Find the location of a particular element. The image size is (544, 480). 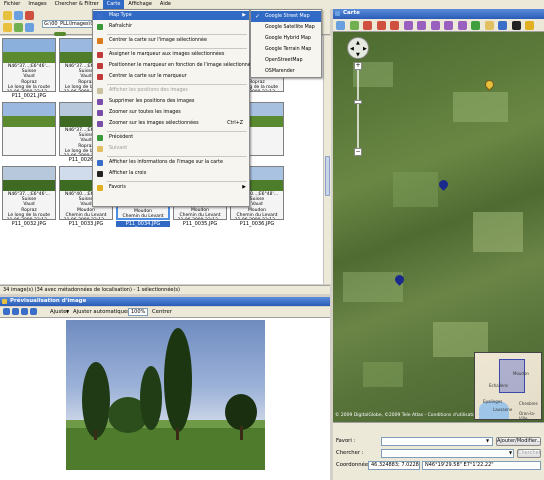

map-view-icon is located at coordinates (340, 25).